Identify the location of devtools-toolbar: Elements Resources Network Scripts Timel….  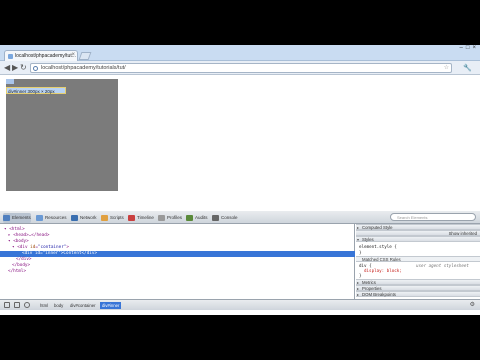
(240, 217).